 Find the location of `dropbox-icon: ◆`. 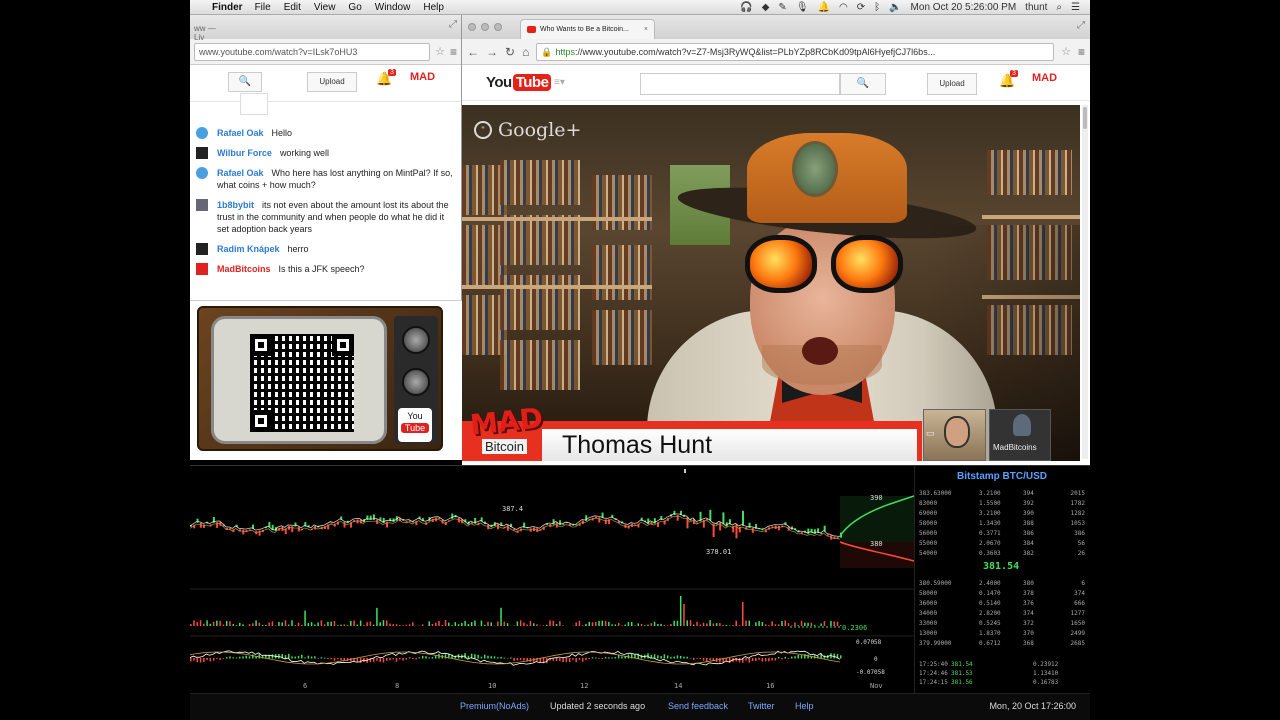

dropbox-icon: ◆ is located at coordinates (766, 7).